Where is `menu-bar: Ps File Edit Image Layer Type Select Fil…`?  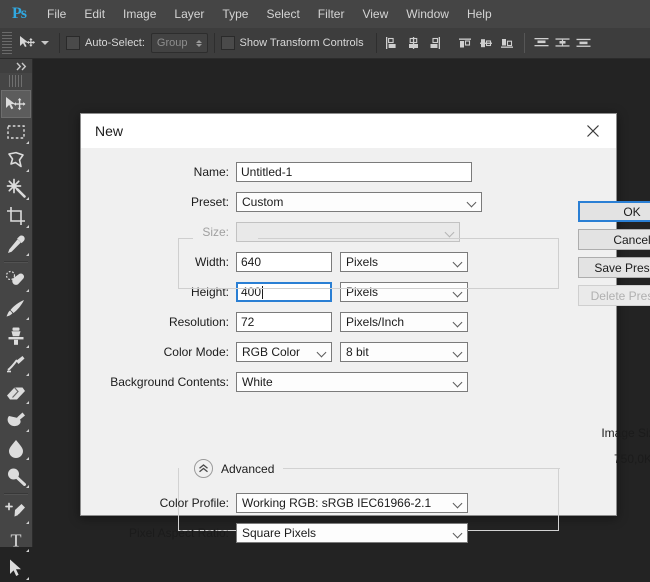 menu-bar: Ps File Edit Image Layer Type Select Fil… is located at coordinates (325, 14).